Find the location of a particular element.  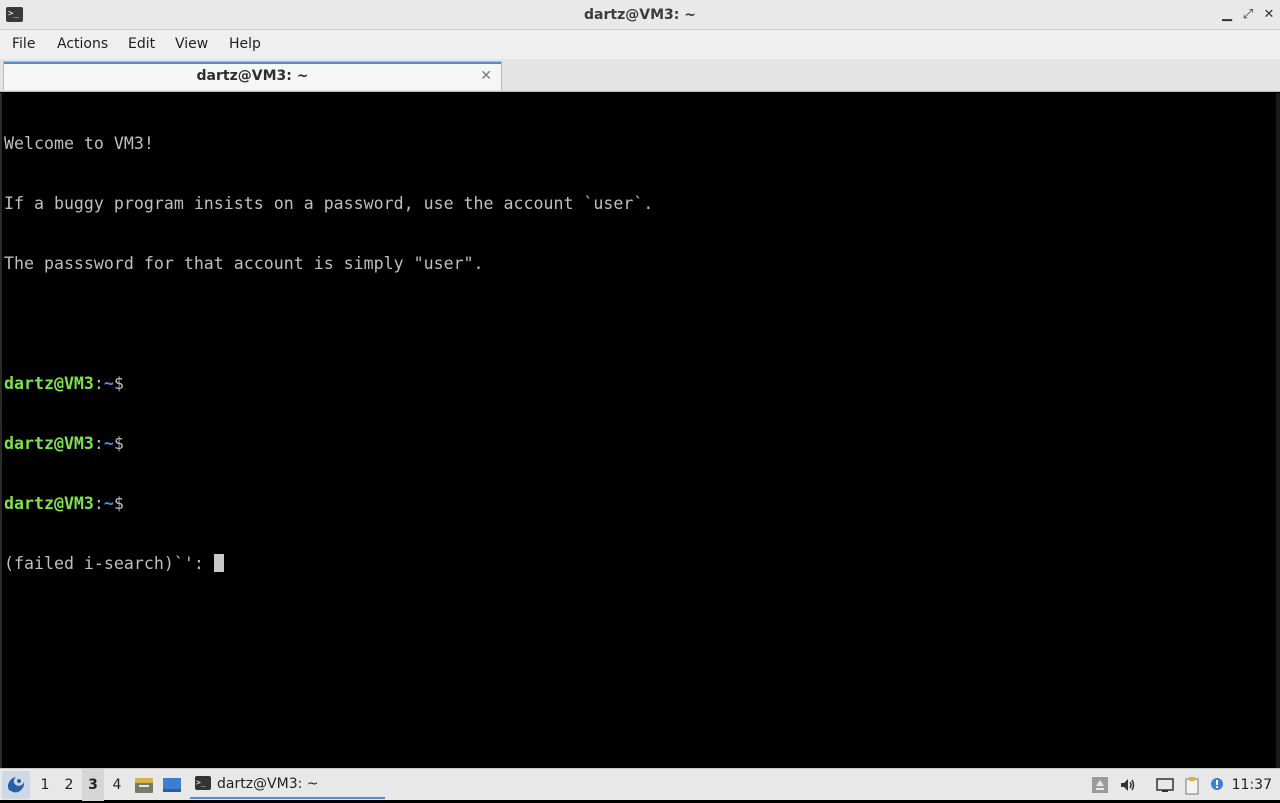

minimize-icon: ▁ is located at coordinates (1227, 15).